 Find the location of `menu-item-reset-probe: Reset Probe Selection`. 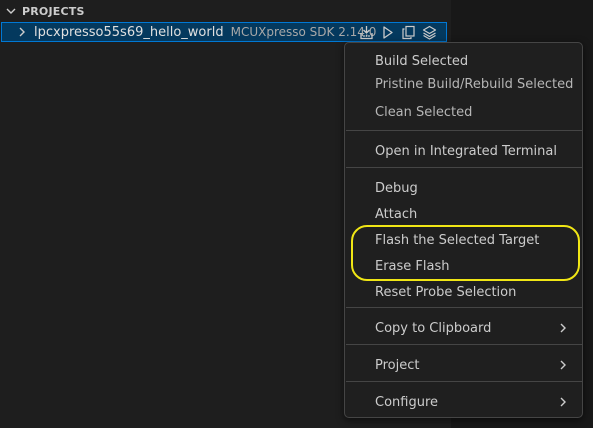

menu-item-reset-probe: Reset Probe Selection is located at coordinates (463, 292).